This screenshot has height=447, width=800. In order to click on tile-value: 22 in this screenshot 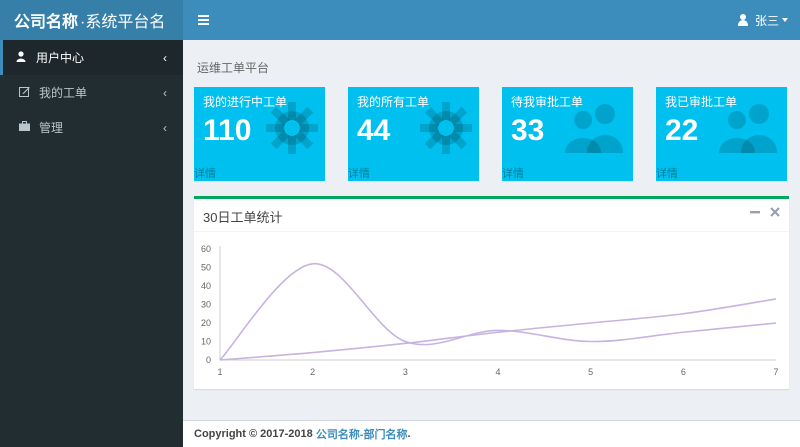, I will do `click(682, 130)`.